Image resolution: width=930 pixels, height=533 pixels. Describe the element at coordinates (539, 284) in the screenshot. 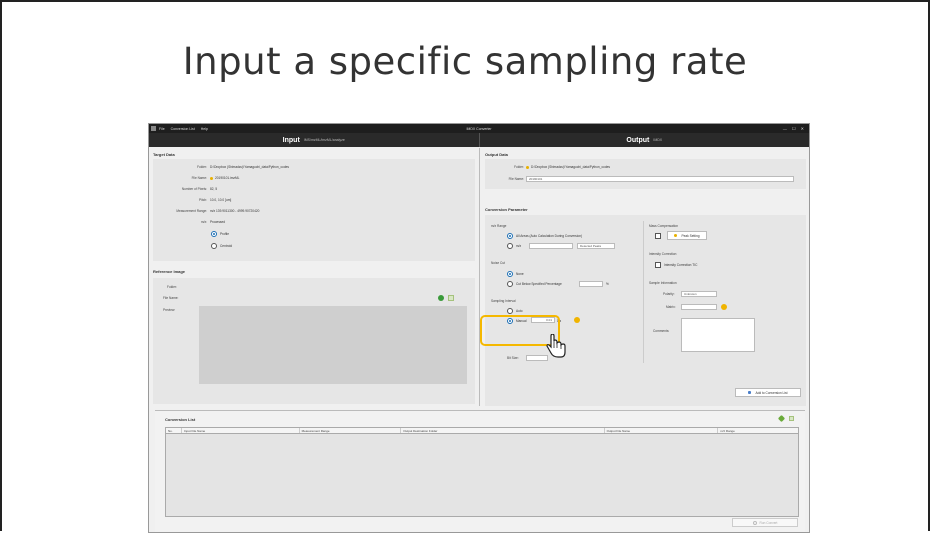

I see `noise-cut-label: Cut Below Specified Percentage` at that location.